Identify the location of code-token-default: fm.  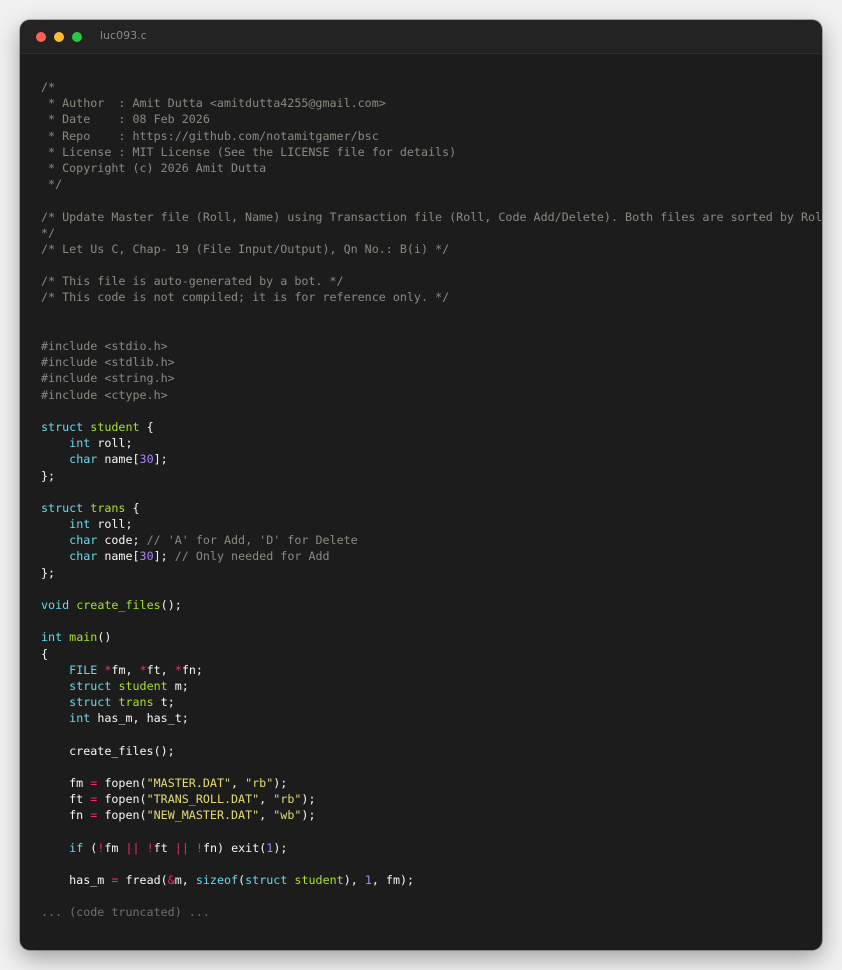
(66, 783).